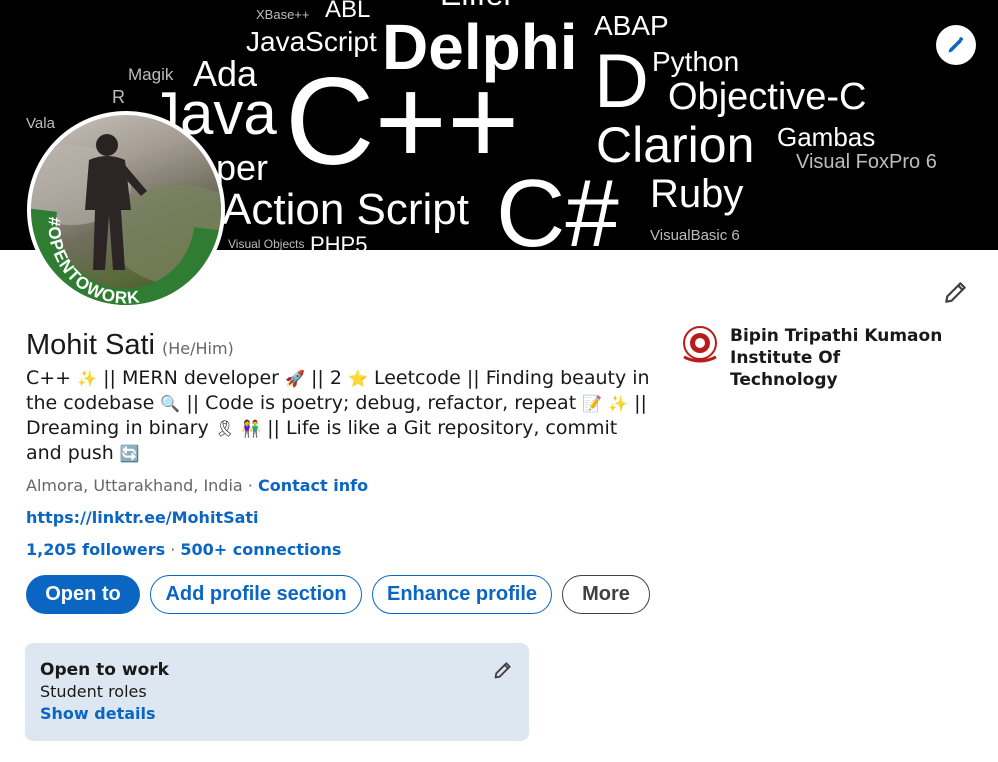 The image size is (998, 762). What do you see at coordinates (866, 162) in the screenshot?
I see `banner-word: Visual FoxPro 6` at bounding box center [866, 162].